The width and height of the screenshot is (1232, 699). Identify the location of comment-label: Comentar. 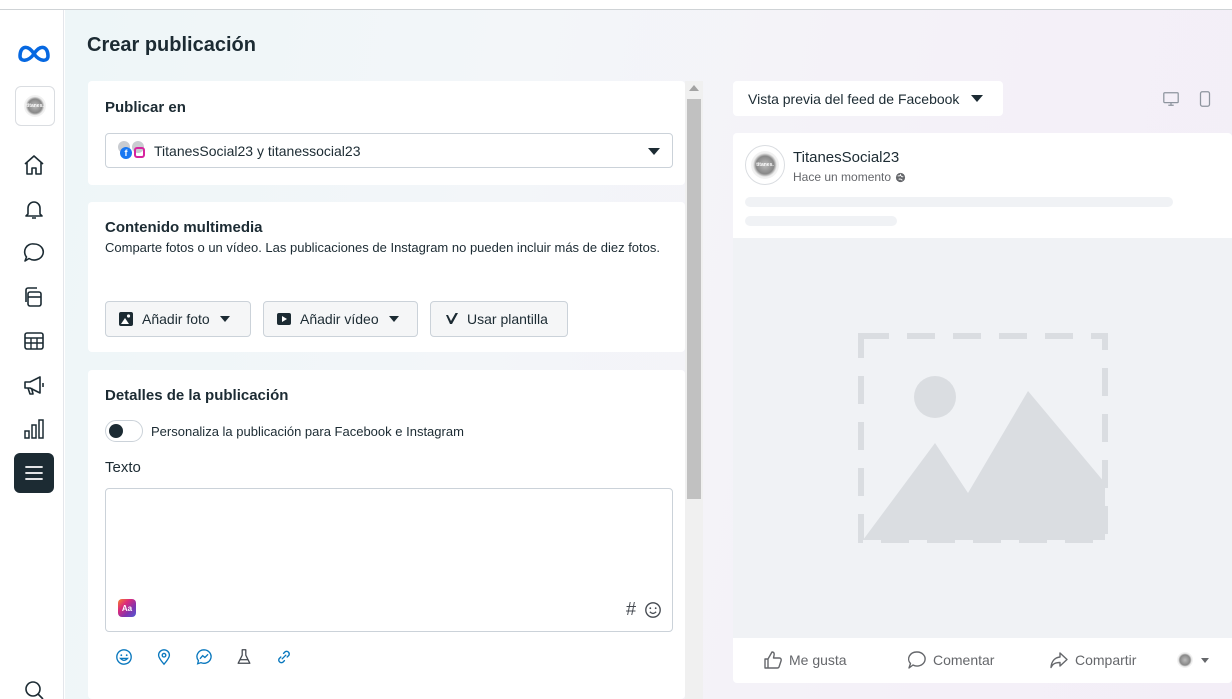
(964, 660).